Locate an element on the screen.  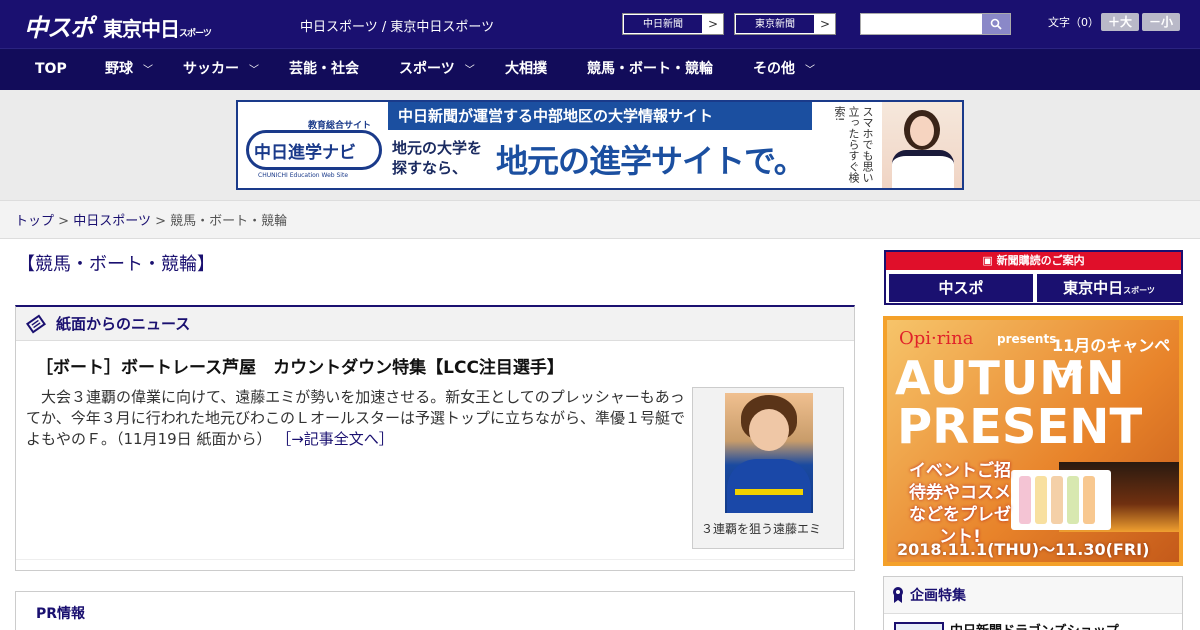
tokyo-shimbun-link: 東京新聞 > is located at coordinates (785, 24).